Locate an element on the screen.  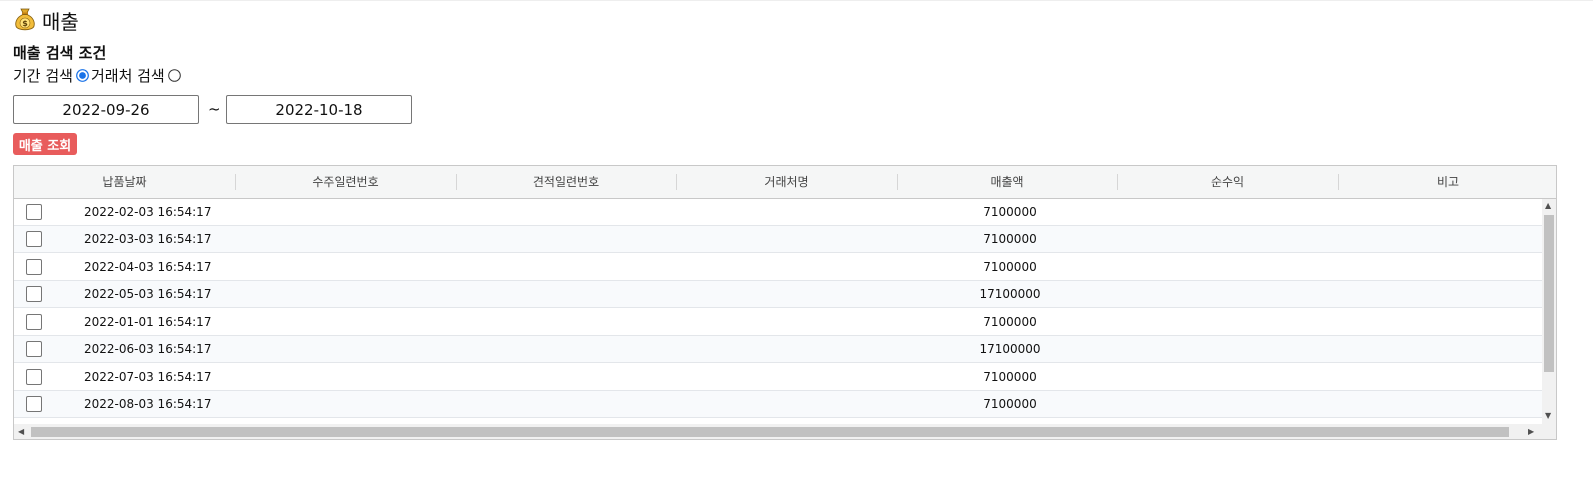
page-title: 매출 is located at coordinates (60, 21).